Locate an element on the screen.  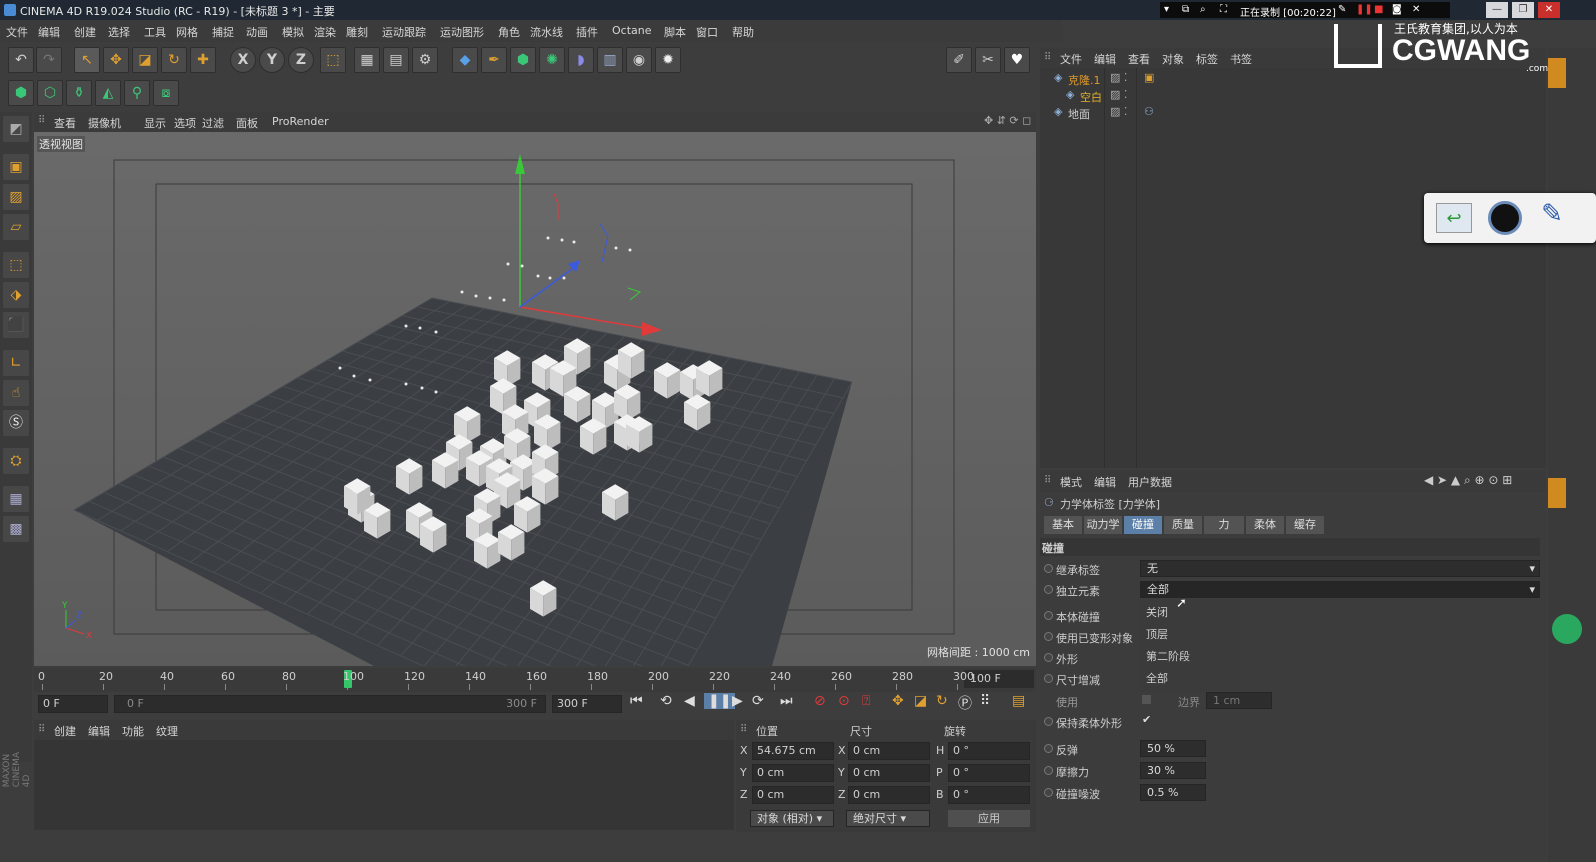
side-tab-attributes is located at coordinates (1557, 493).